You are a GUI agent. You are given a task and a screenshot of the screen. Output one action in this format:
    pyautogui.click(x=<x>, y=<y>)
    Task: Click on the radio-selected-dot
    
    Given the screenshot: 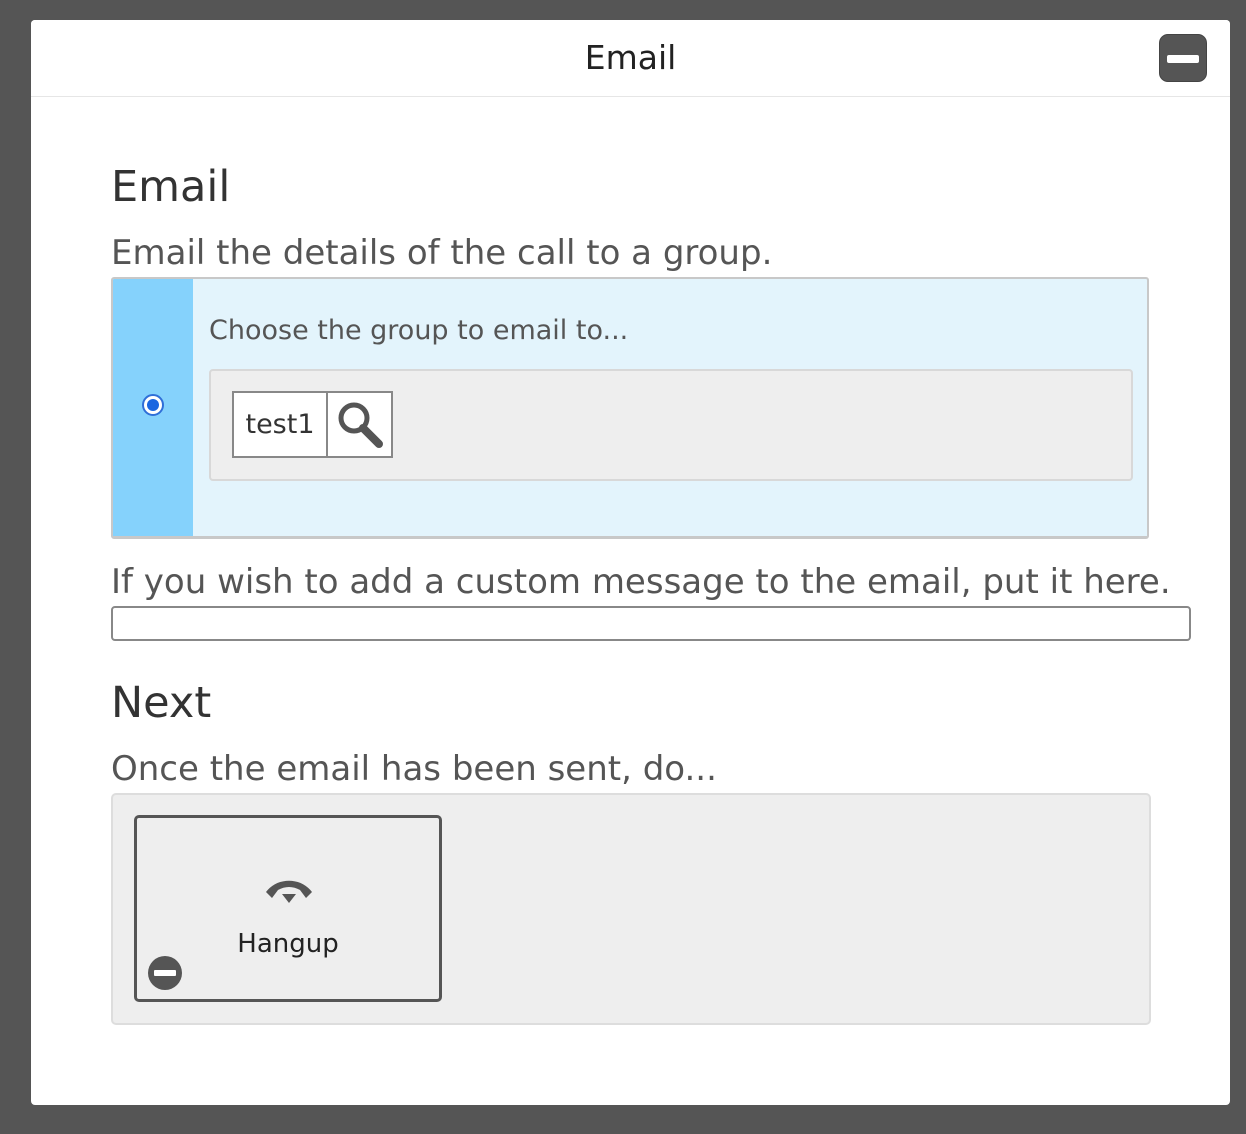 What is the action you would take?
    pyautogui.click(x=153, y=405)
    